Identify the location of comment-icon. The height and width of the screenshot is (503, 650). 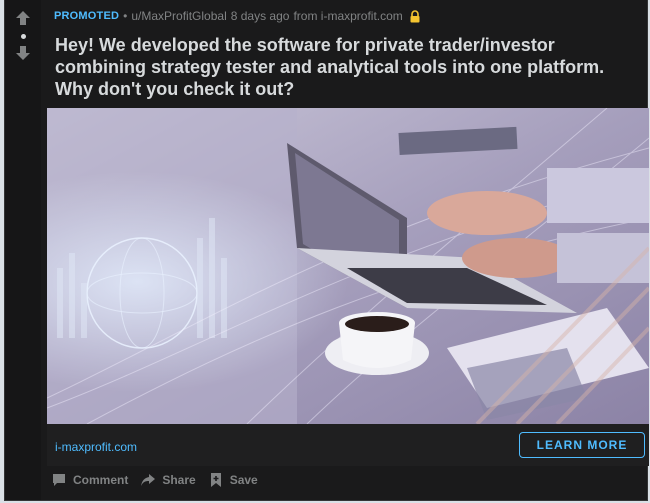
(59, 480).